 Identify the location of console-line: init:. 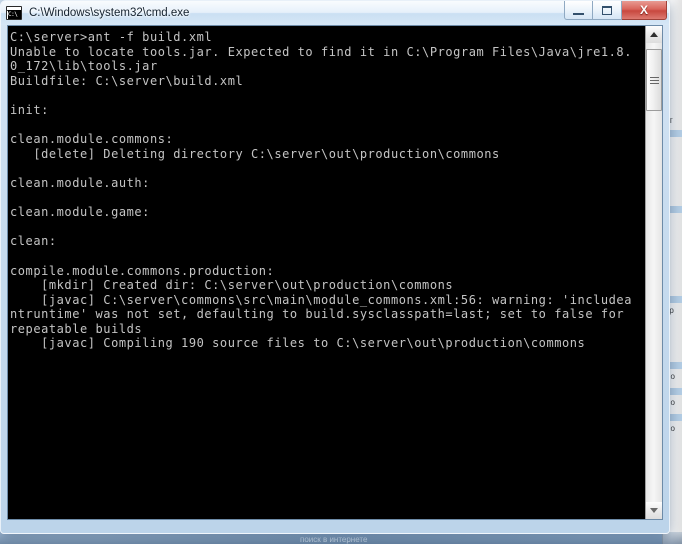
(29, 109).